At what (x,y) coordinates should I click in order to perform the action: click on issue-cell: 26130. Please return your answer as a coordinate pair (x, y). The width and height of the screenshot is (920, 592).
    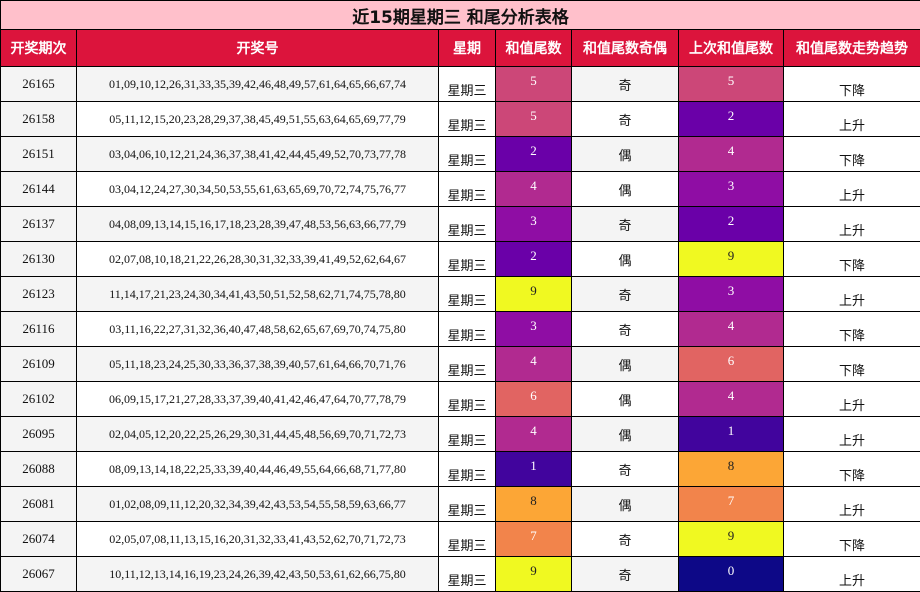
    Looking at the image, I should click on (38, 259).